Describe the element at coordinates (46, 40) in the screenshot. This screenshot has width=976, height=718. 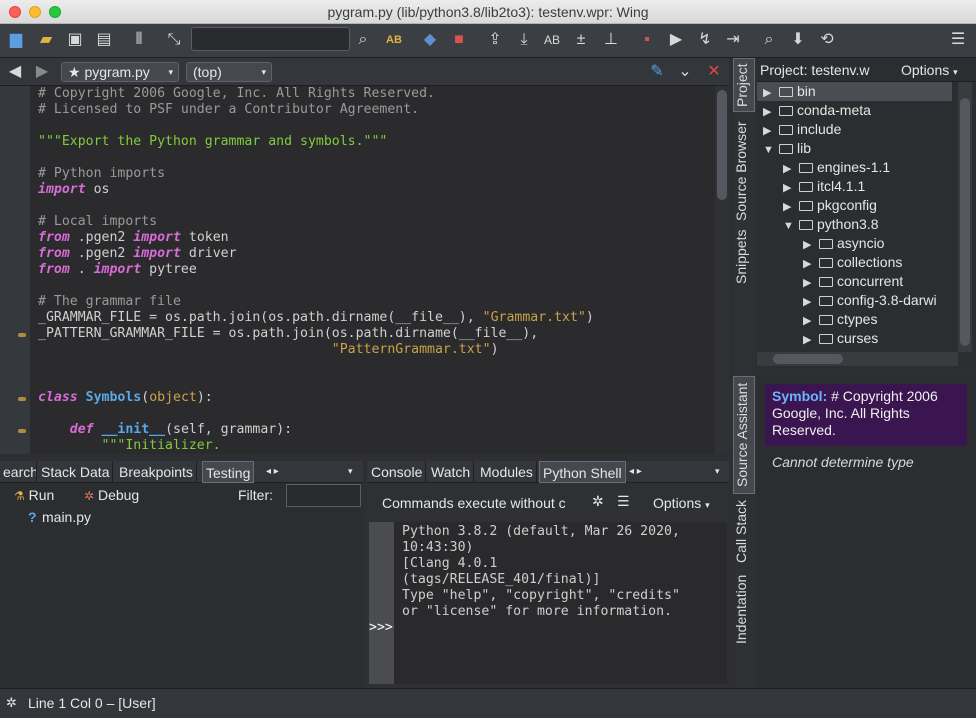
I see `open-file-icon: ▰` at that location.